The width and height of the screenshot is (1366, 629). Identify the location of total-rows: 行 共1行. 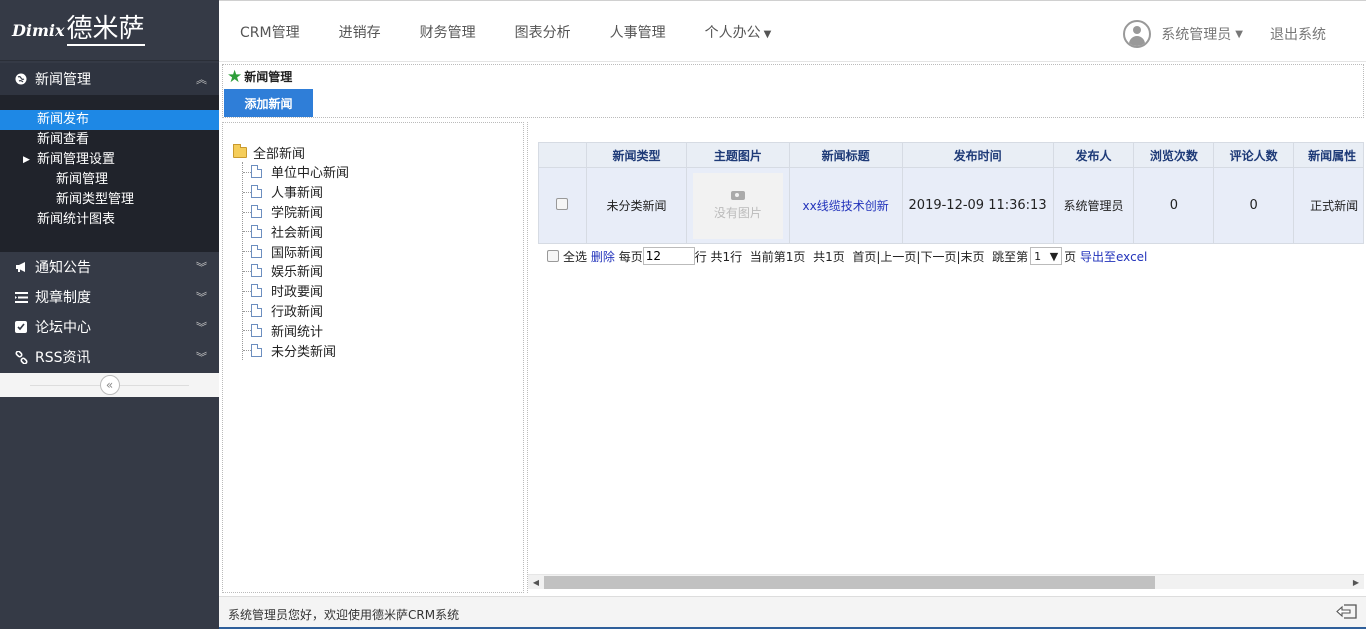
(718, 256).